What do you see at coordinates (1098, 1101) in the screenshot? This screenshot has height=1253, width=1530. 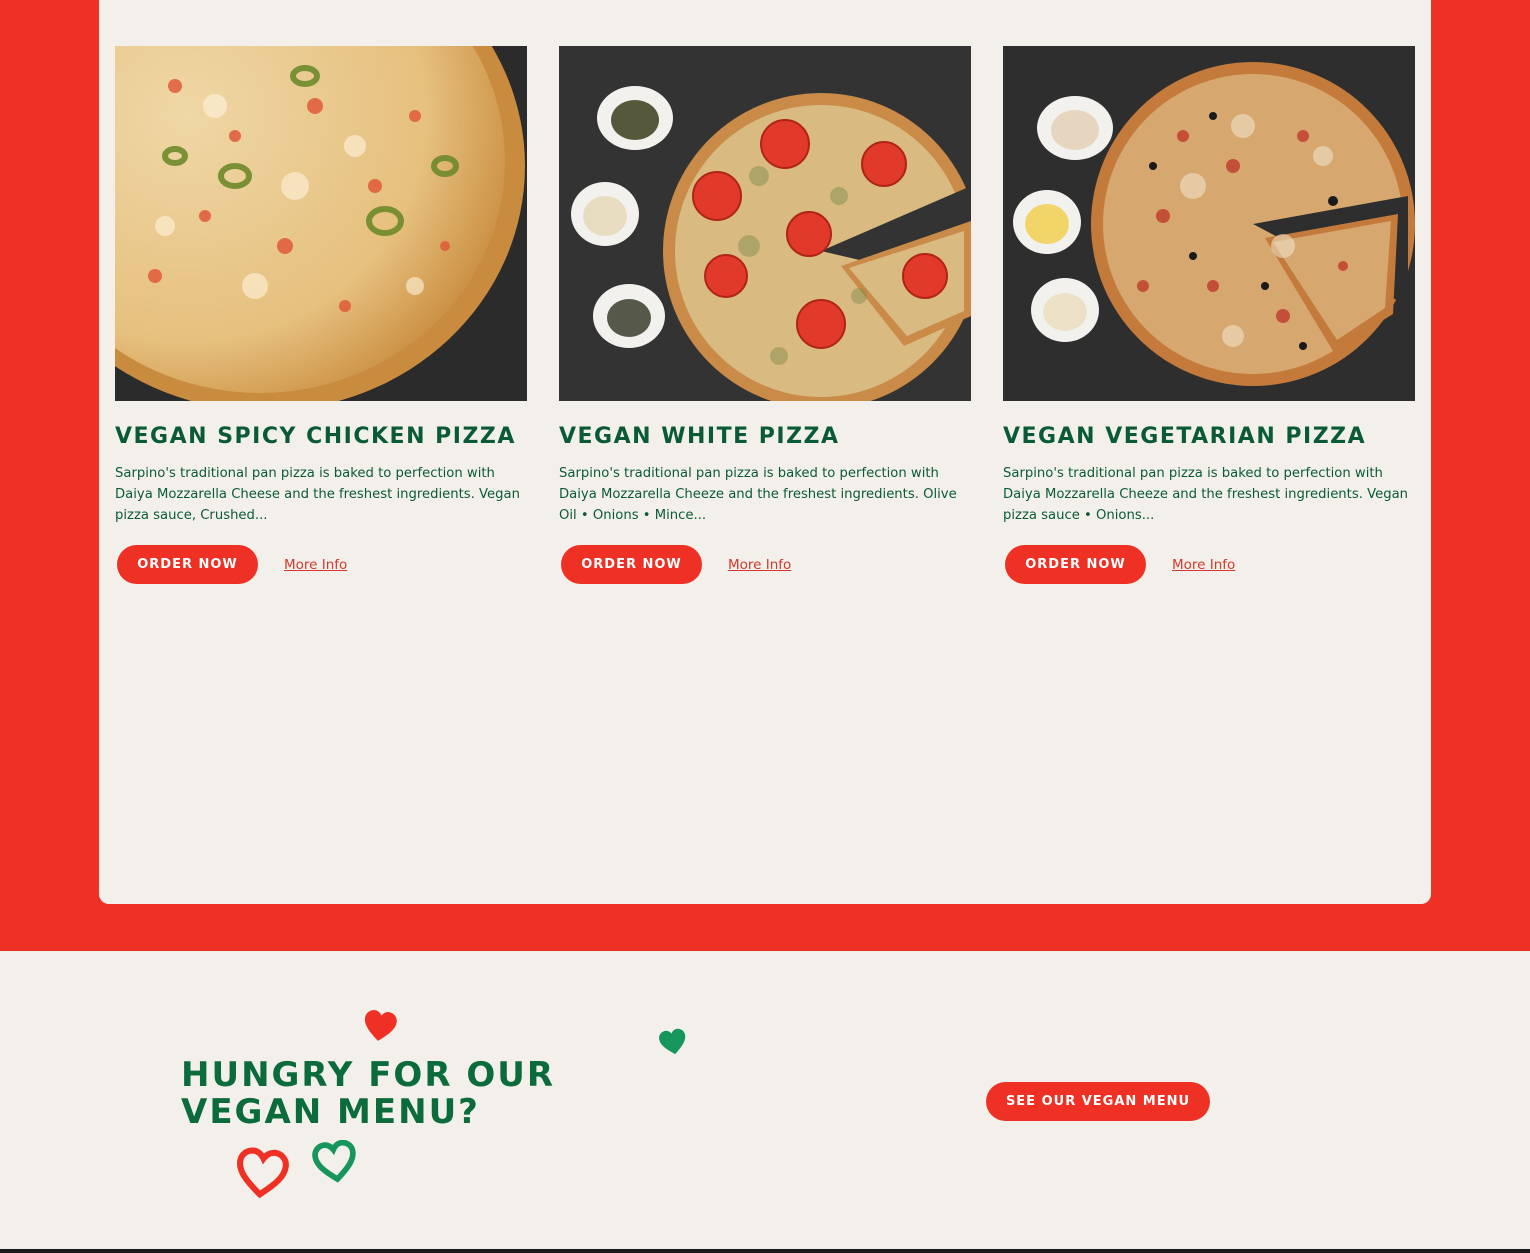 I see `see-vegan-menu-button: SEE OUR VEGAN MENU` at bounding box center [1098, 1101].